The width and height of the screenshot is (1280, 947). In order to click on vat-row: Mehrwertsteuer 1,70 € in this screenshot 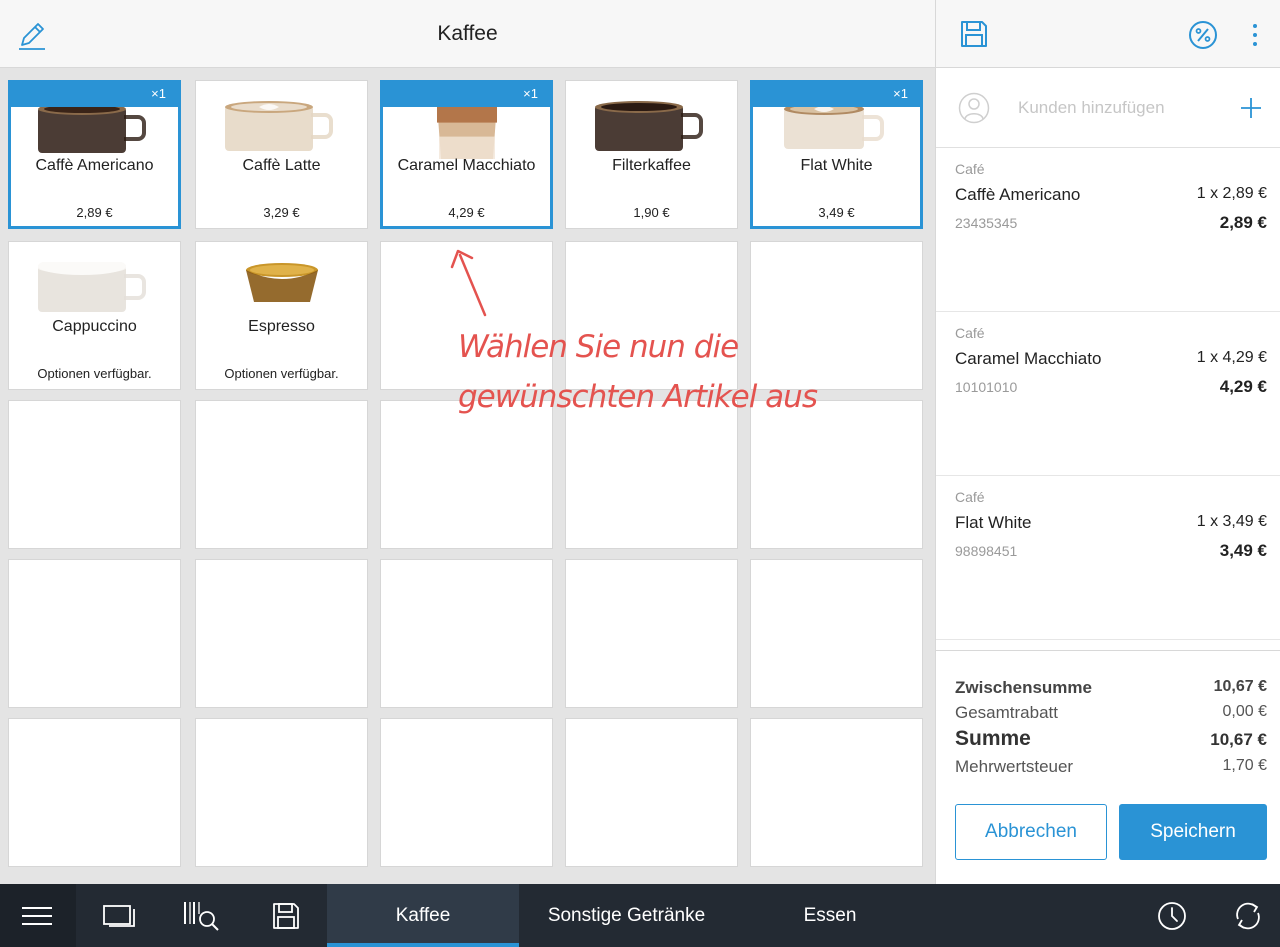, I will do `click(1111, 769)`.